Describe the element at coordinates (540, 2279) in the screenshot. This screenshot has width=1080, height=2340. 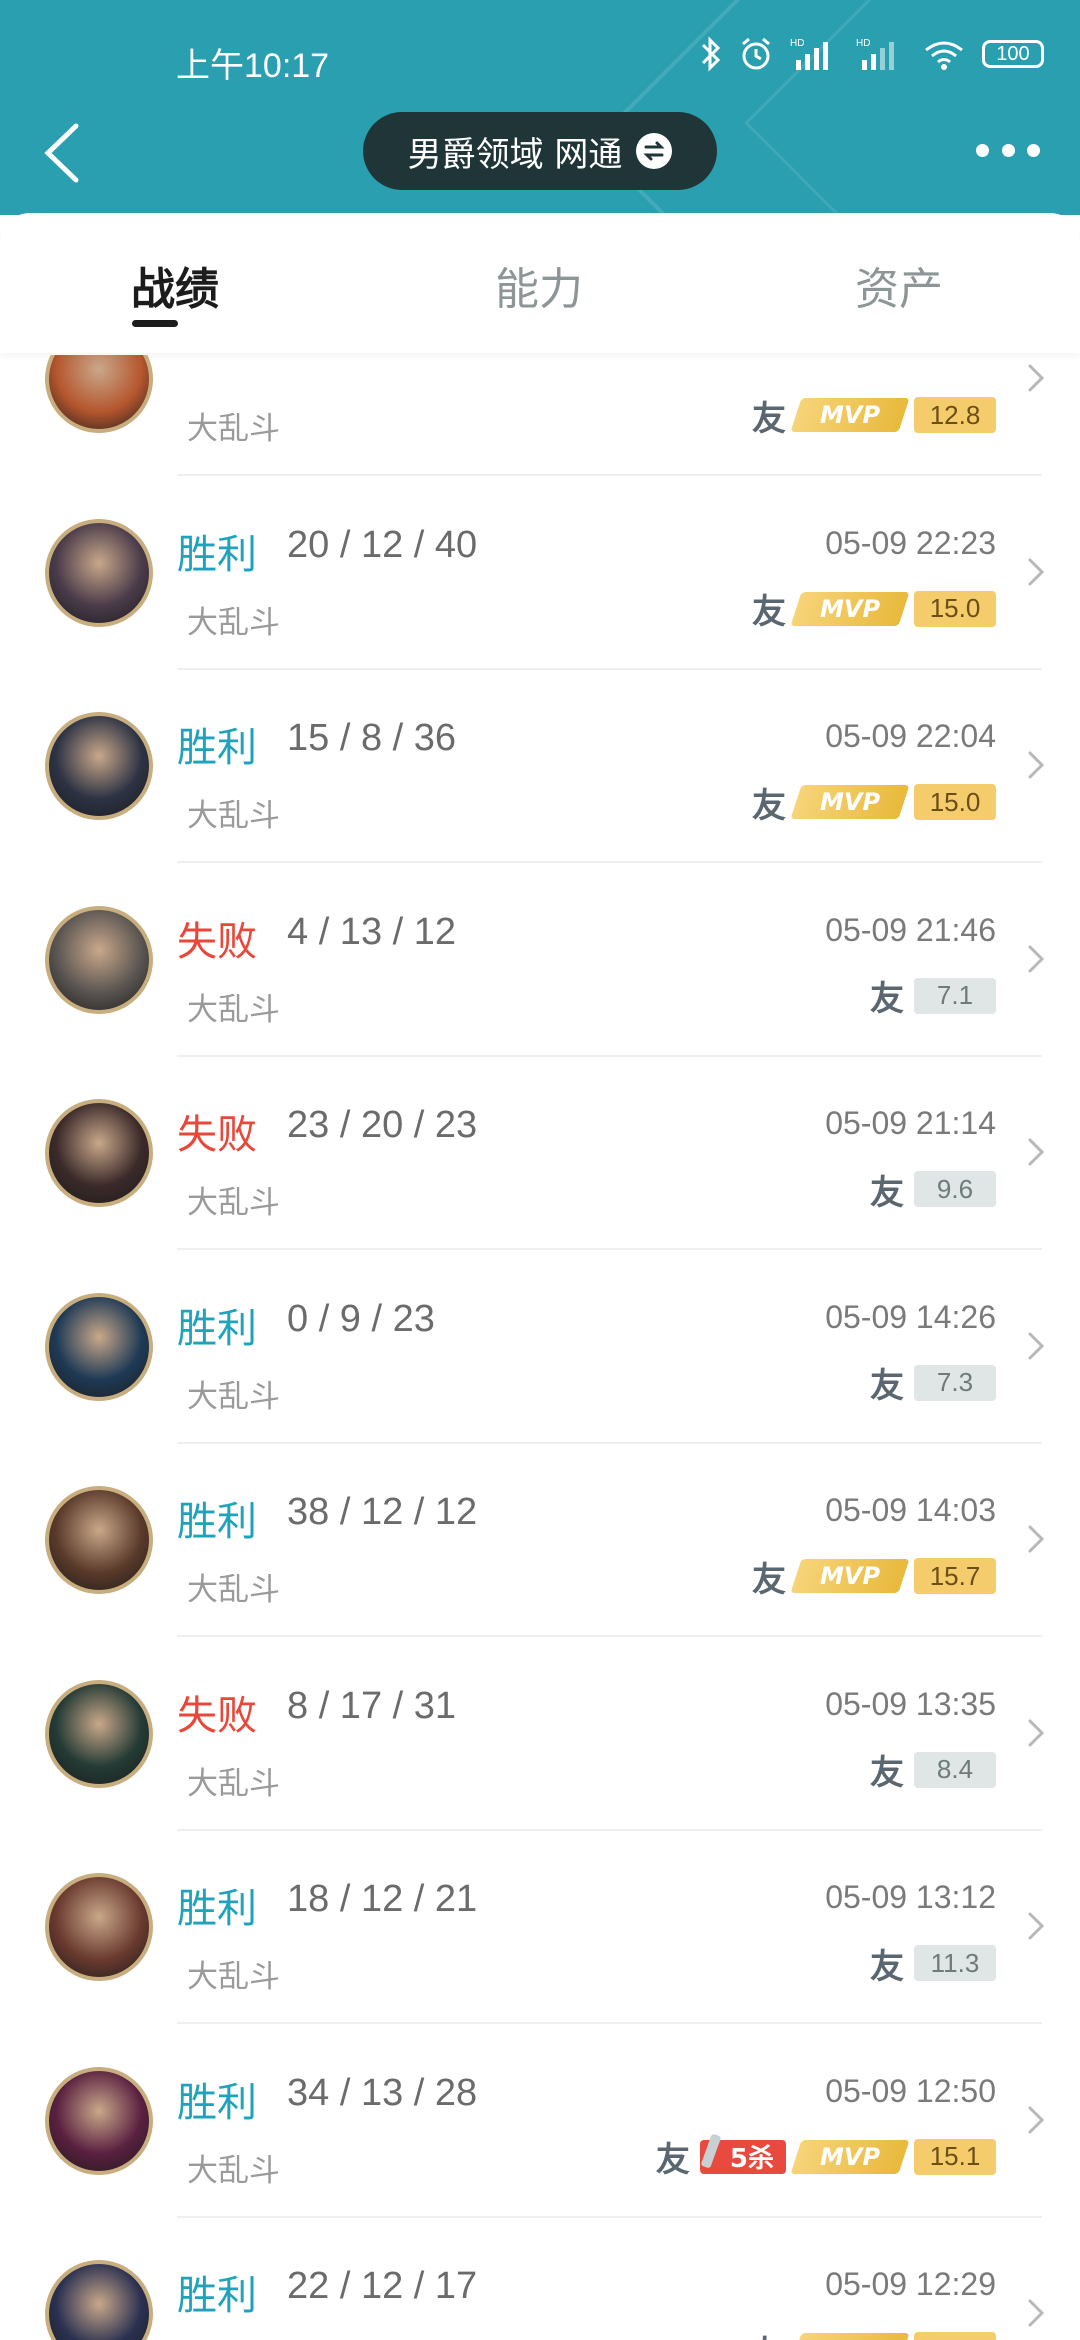
I see `match-row: 胜利22 / 12 / 1705-09 12:29大乱斗友MVP15.6` at that location.